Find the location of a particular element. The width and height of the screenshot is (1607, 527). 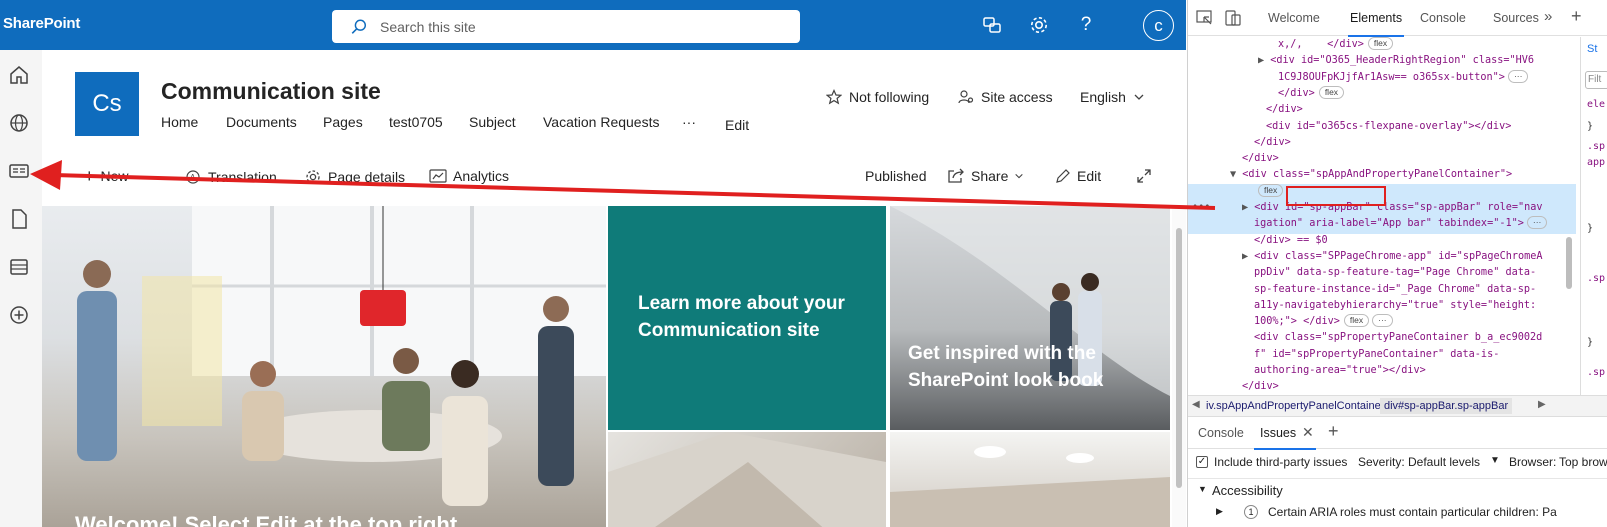

severity-caret-icon: ▼ is located at coordinates (1495, 460).